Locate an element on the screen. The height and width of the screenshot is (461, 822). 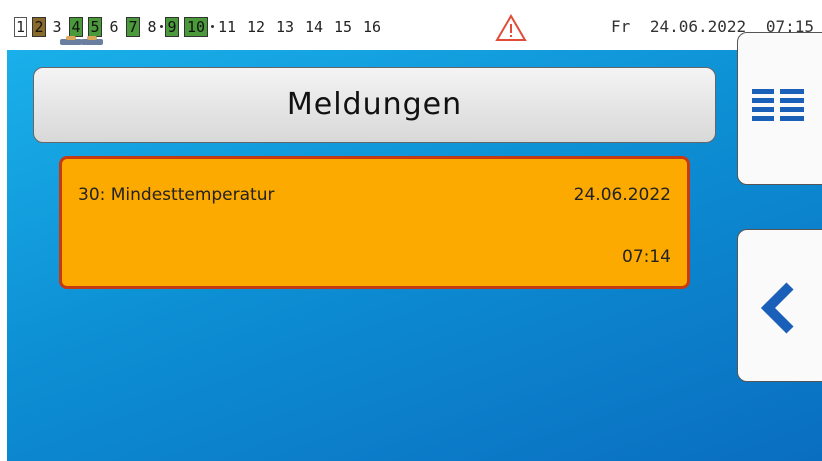
output-indicator: 4 is located at coordinates (76, 27).